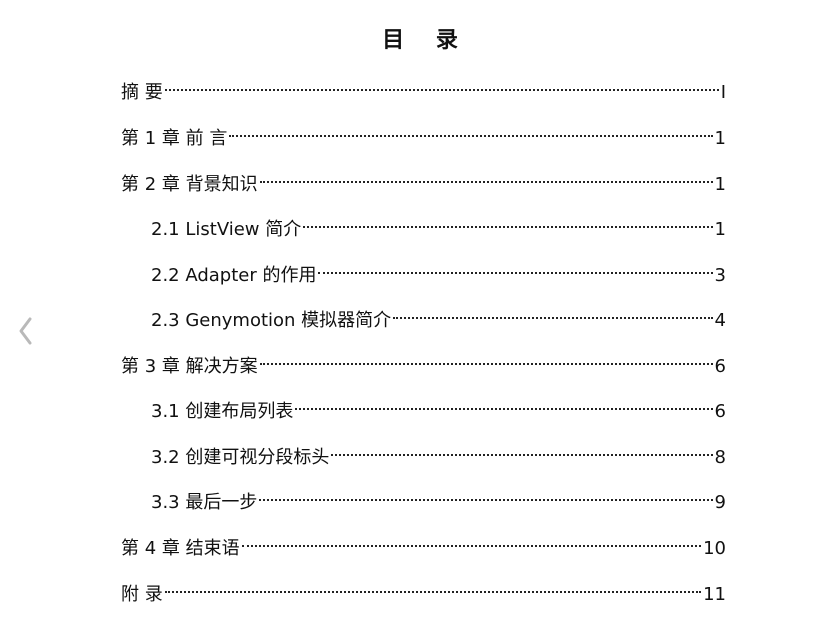 This screenshot has width=820, height=621. I want to click on toc-entry-chapter-4: 第 4 章 结束语 10, so click(423, 542).